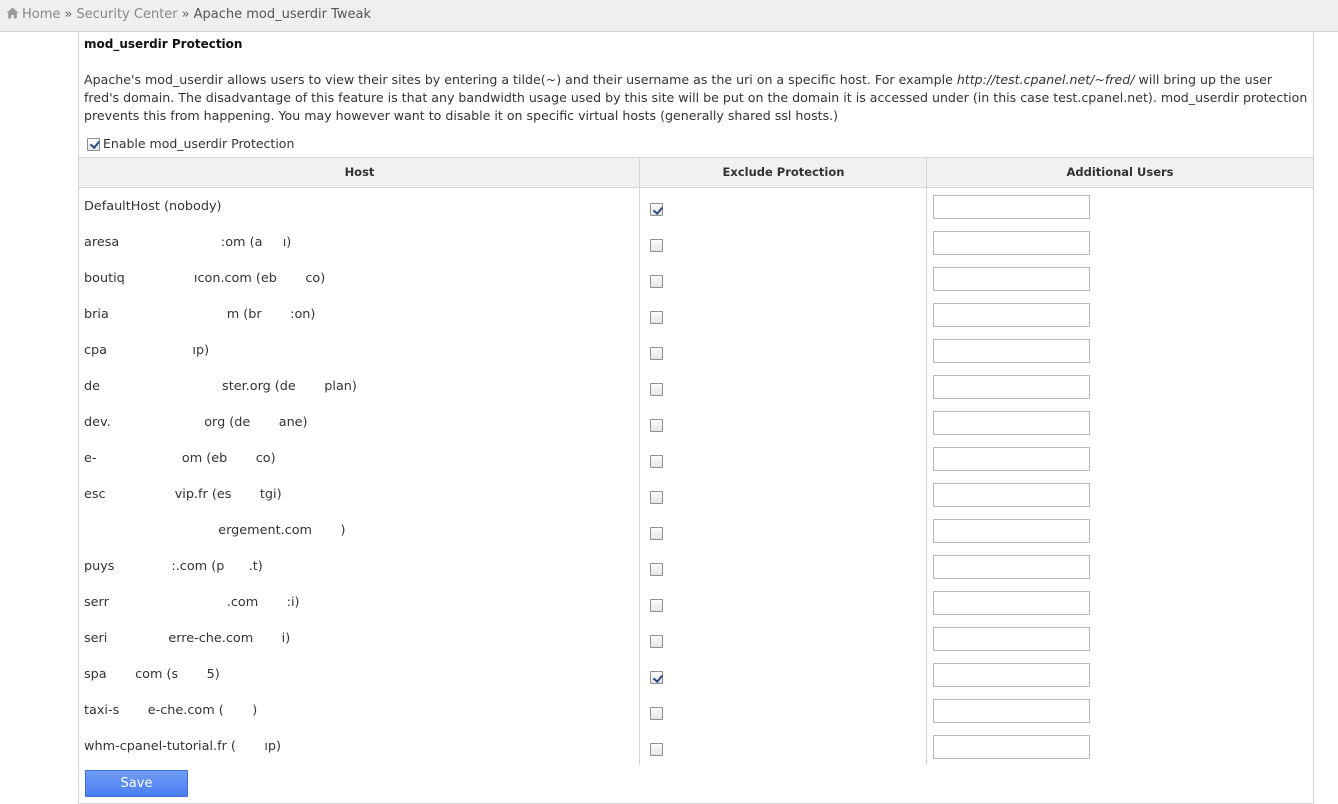 The width and height of the screenshot is (1338, 804). I want to click on column-header-host: Host, so click(359, 172).